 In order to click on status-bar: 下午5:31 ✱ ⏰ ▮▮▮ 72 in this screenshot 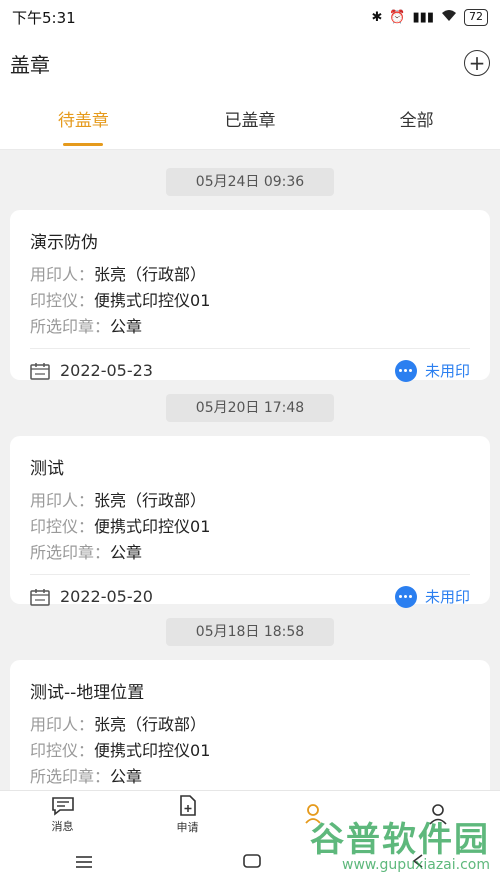, I will do `click(250, 17)`.